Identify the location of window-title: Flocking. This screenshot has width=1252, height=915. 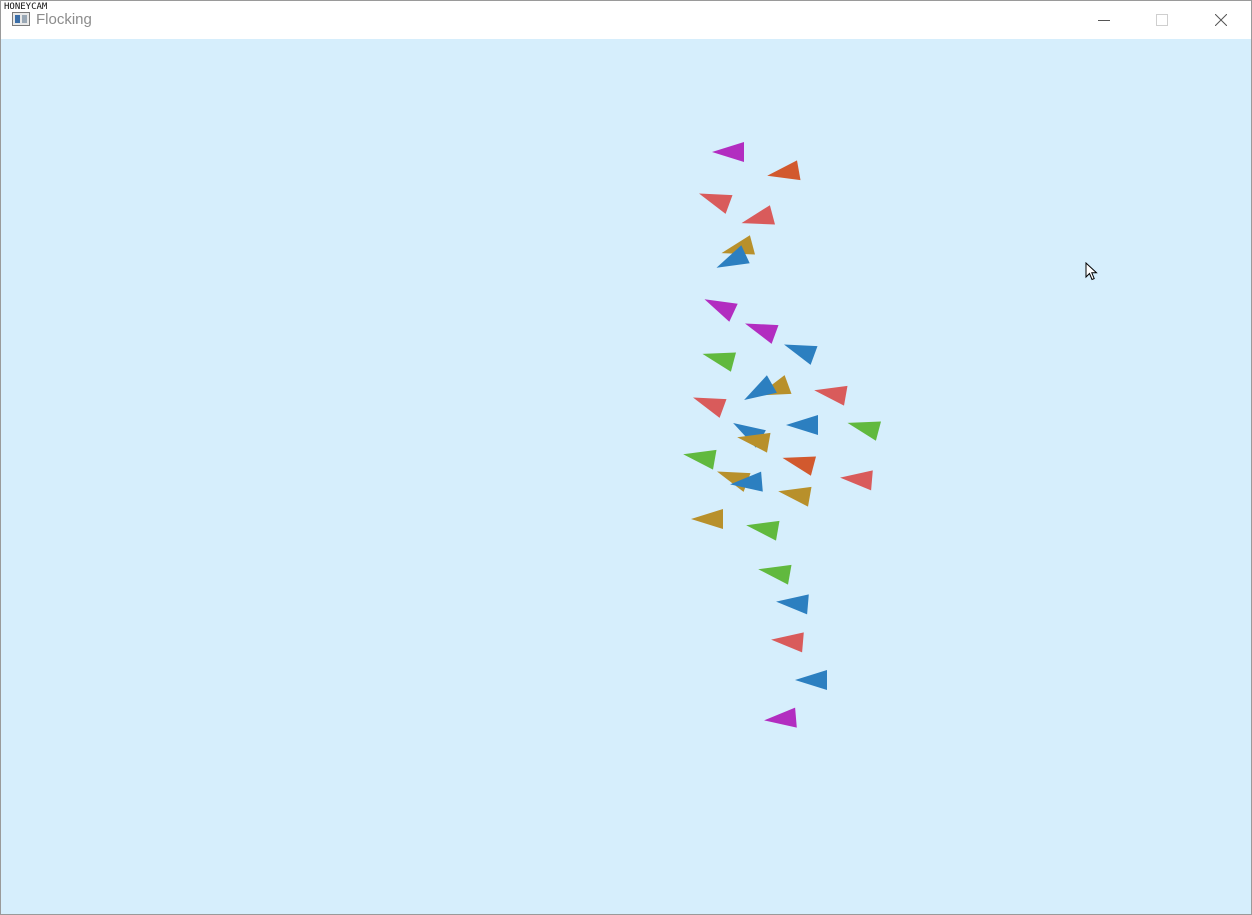
(64, 19).